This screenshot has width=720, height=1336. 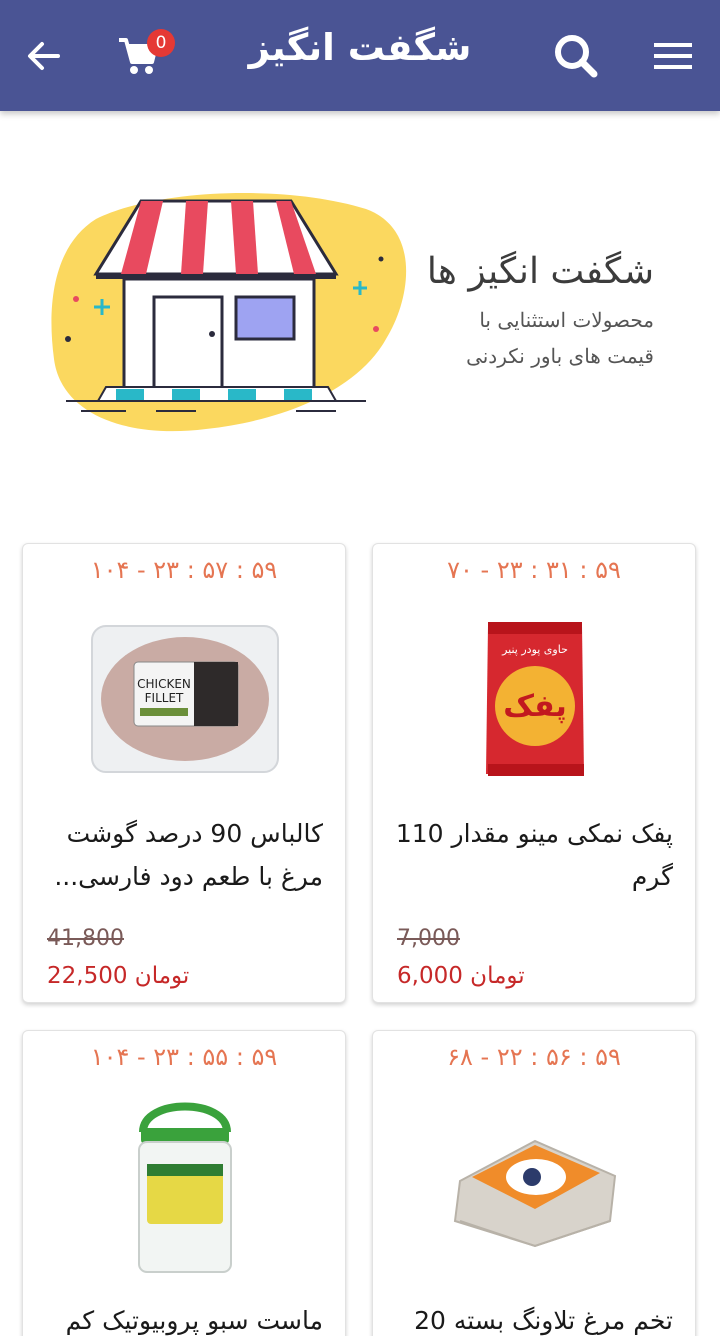 What do you see at coordinates (534, 1057) in the screenshot?
I see `countdown-timer: ۶۸ - ۲۲ : ۵۶ : ۵۹` at bounding box center [534, 1057].